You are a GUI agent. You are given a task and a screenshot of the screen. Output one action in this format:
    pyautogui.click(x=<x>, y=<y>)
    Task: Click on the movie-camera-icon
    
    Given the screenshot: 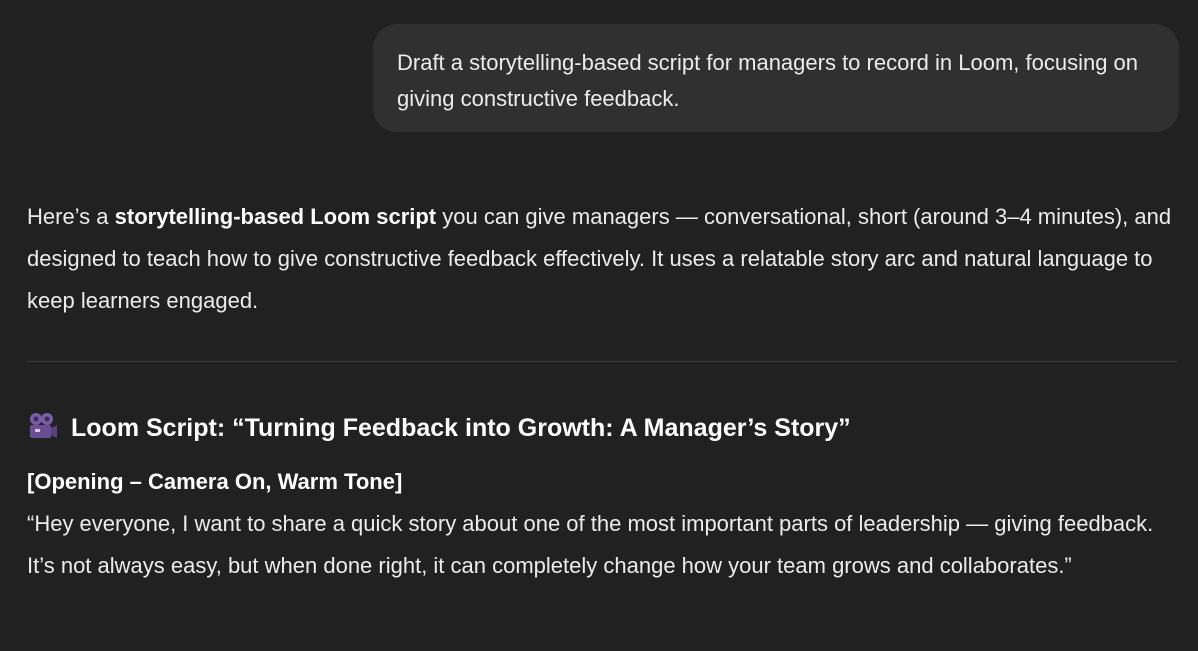 What is the action you would take?
    pyautogui.click(x=43, y=426)
    